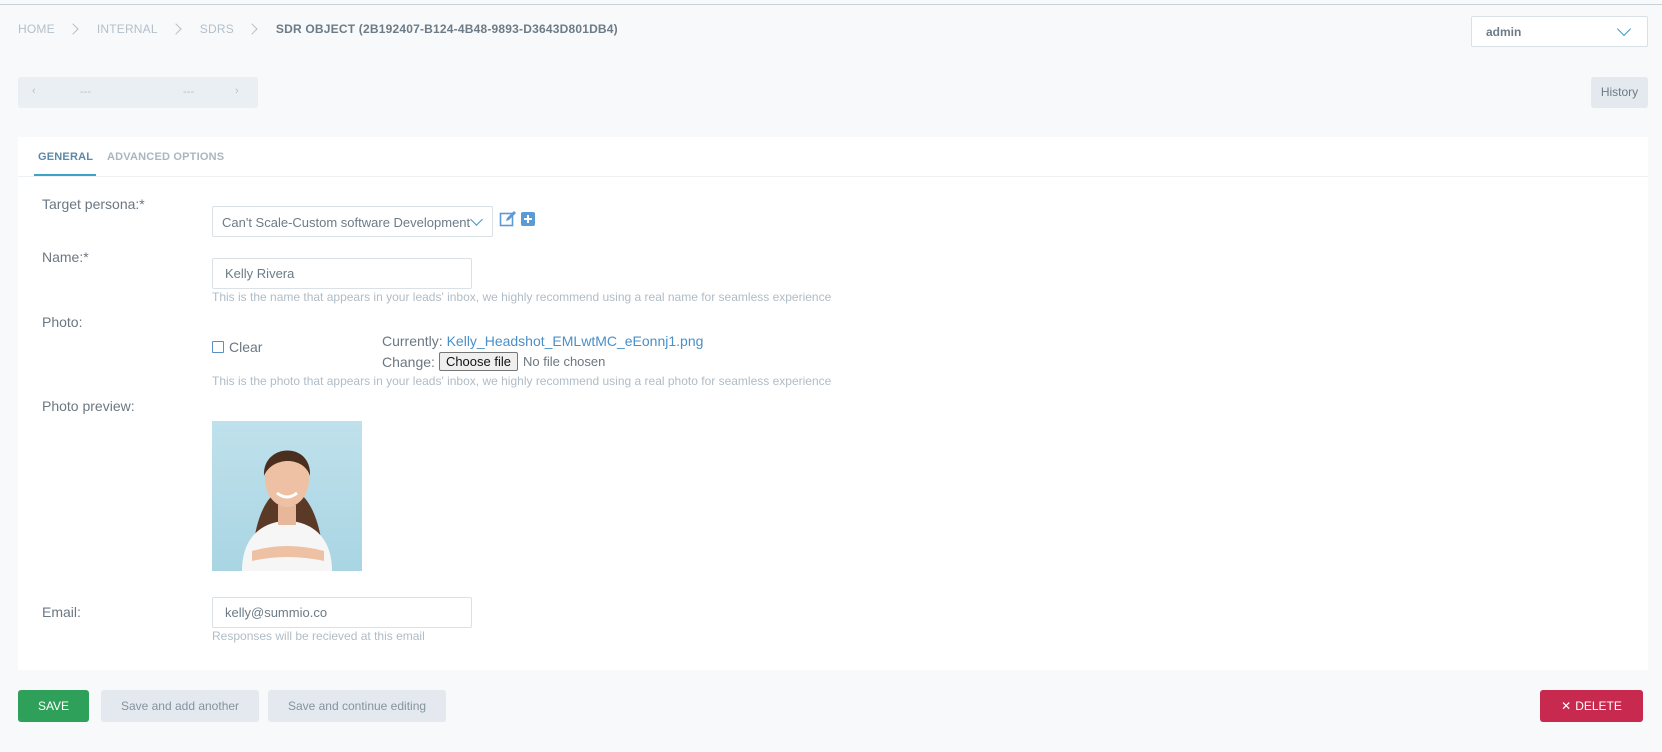  Describe the element at coordinates (165, 157) in the screenshot. I see `tab-advanced-options: ADVANCED OPTIONS` at that location.